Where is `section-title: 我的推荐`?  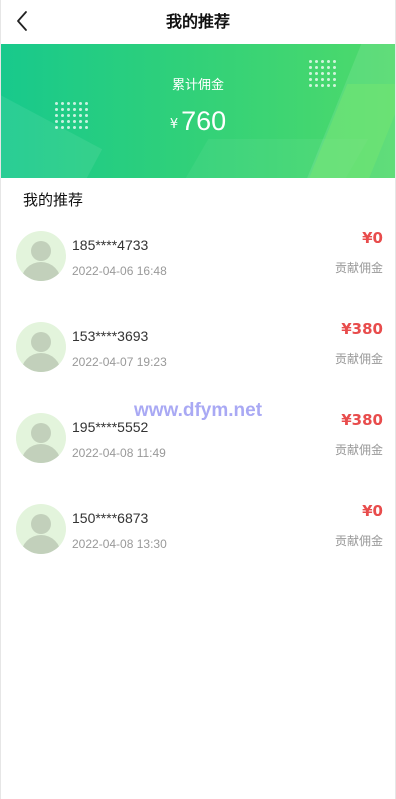
section-title: 我的推荐 is located at coordinates (53, 200).